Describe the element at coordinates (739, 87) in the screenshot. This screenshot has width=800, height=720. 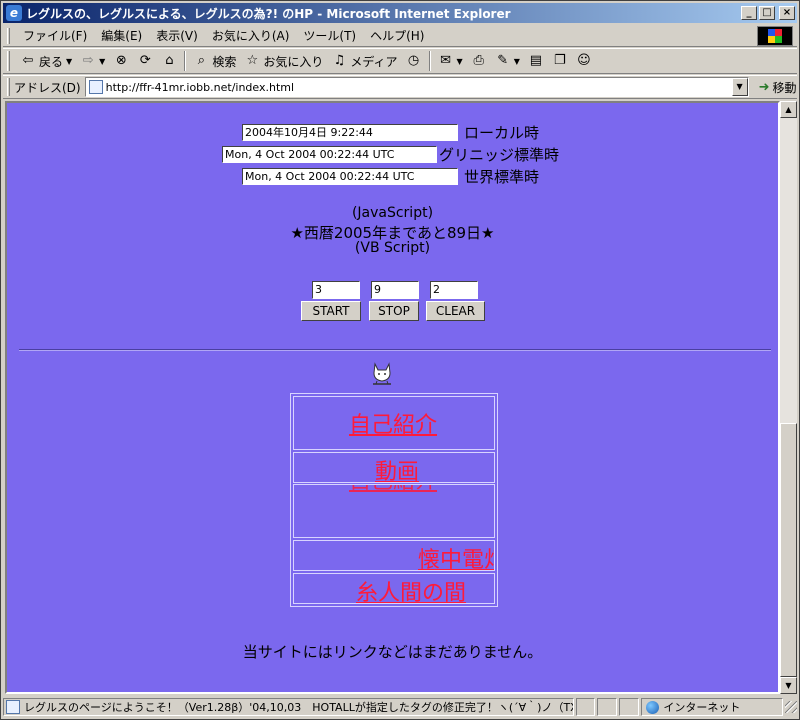
I see `address-dropdown-icon: ▼` at that location.